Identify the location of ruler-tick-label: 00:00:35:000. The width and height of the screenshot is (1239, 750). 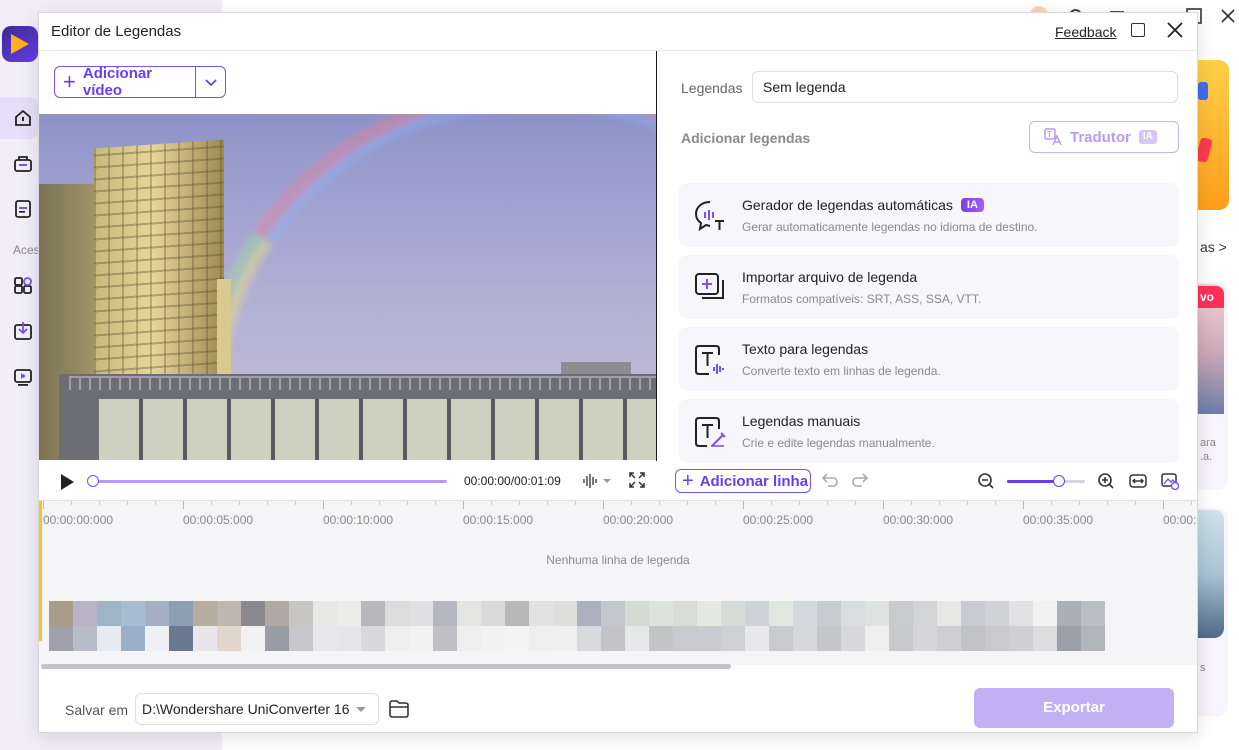
(1058, 520).